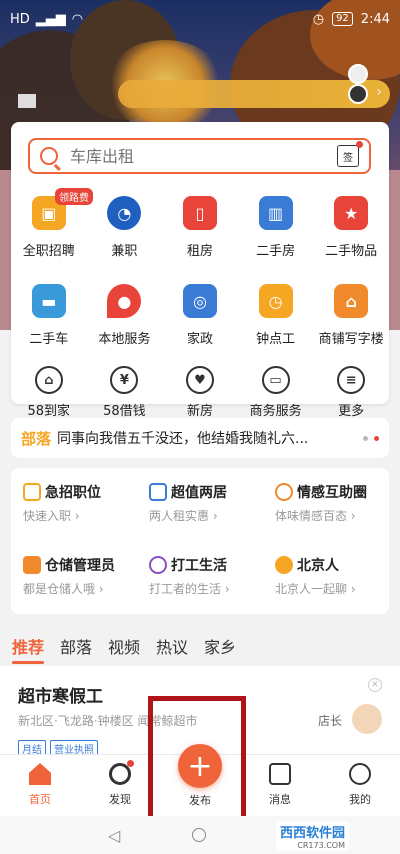 This screenshot has height=854, width=400. I want to click on smile-icon, so click(360, 774).